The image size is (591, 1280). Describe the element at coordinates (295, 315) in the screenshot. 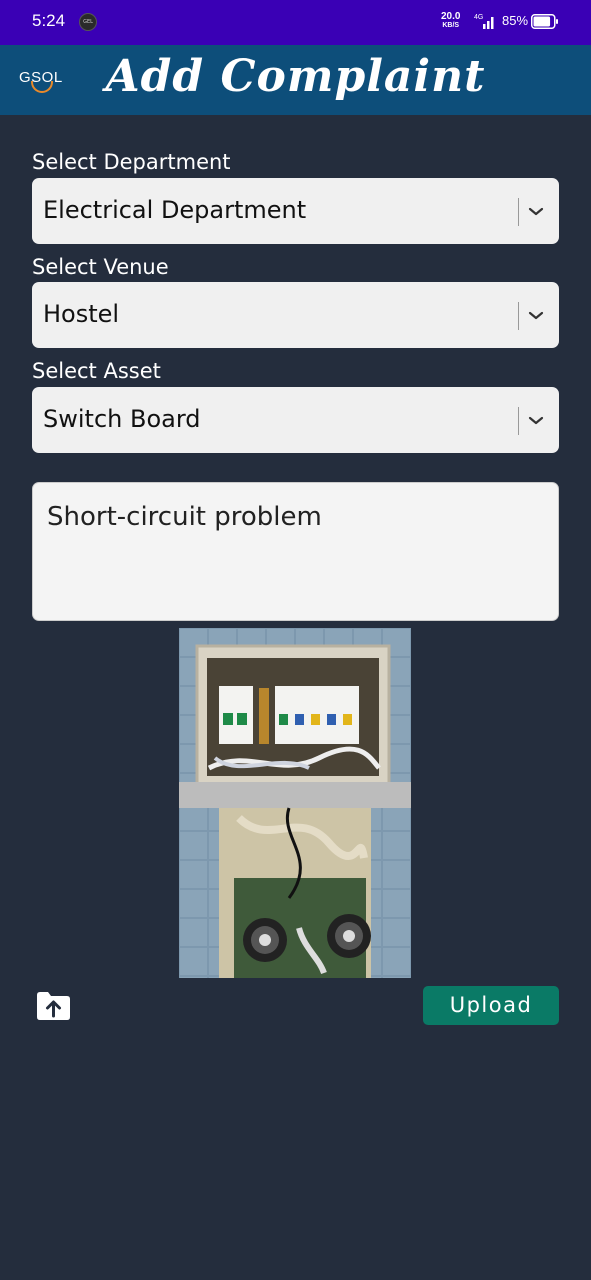

I see `venue-dropdown: Hostel` at that location.